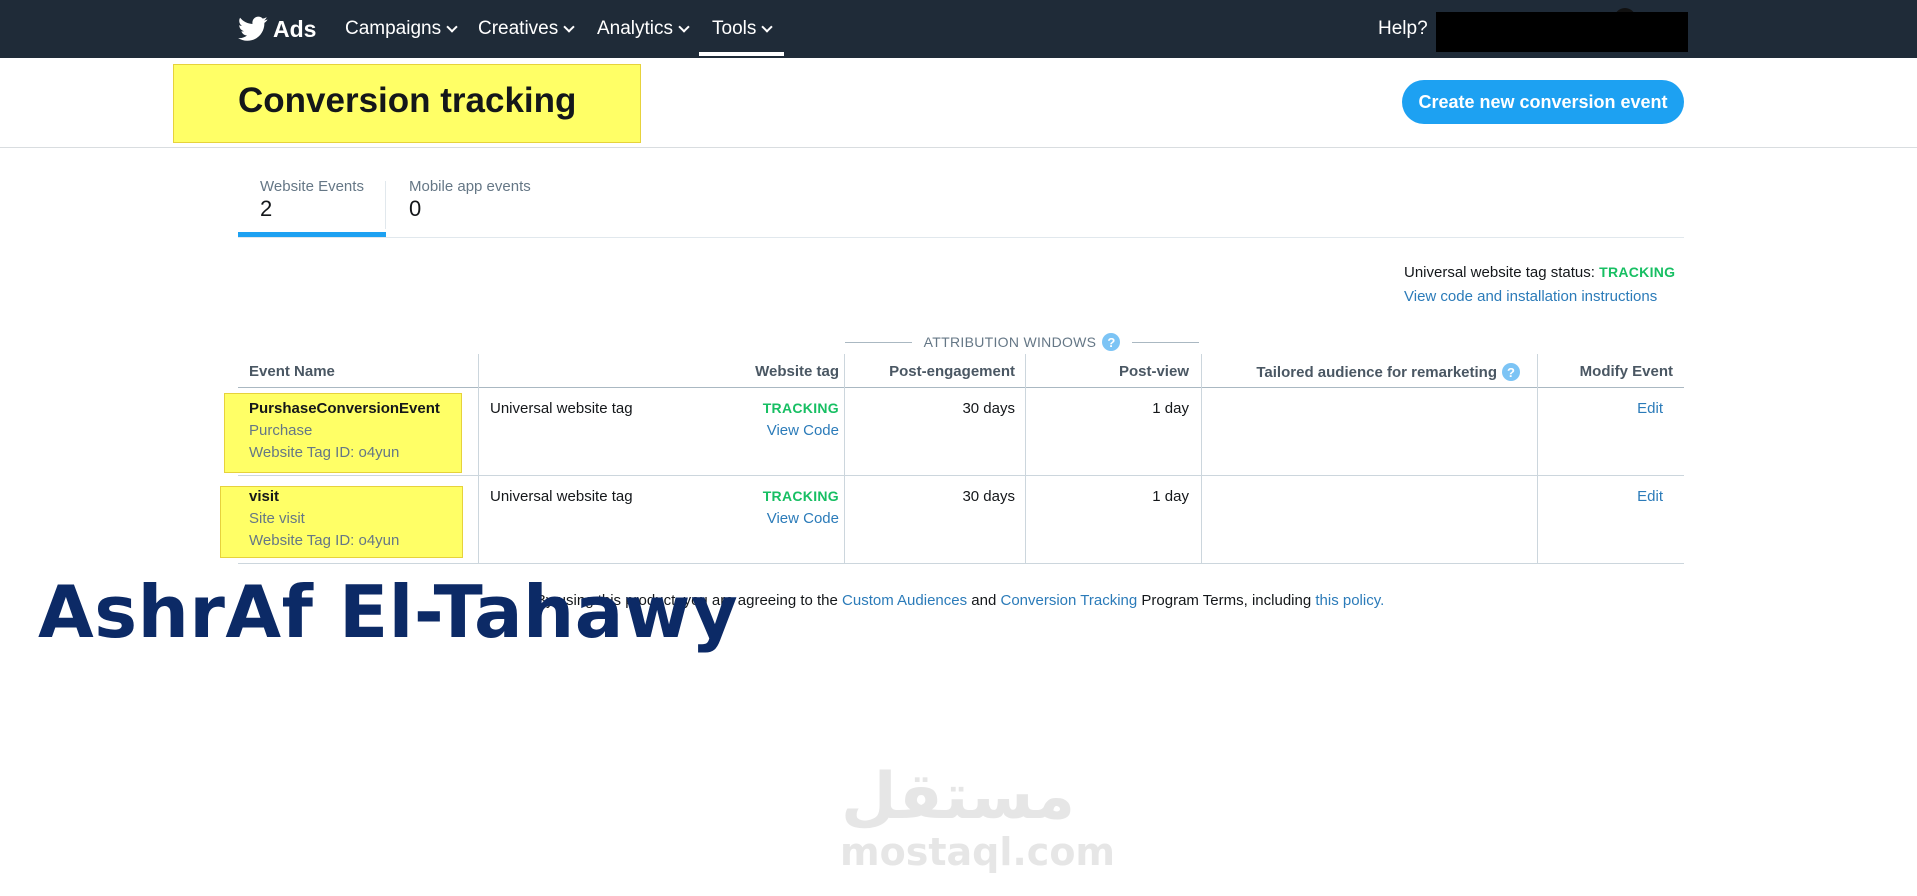 This screenshot has height=896, width=1917. What do you see at coordinates (253, 28) in the screenshot?
I see `twitter-bird-icon` at bounding box center [253, 28].